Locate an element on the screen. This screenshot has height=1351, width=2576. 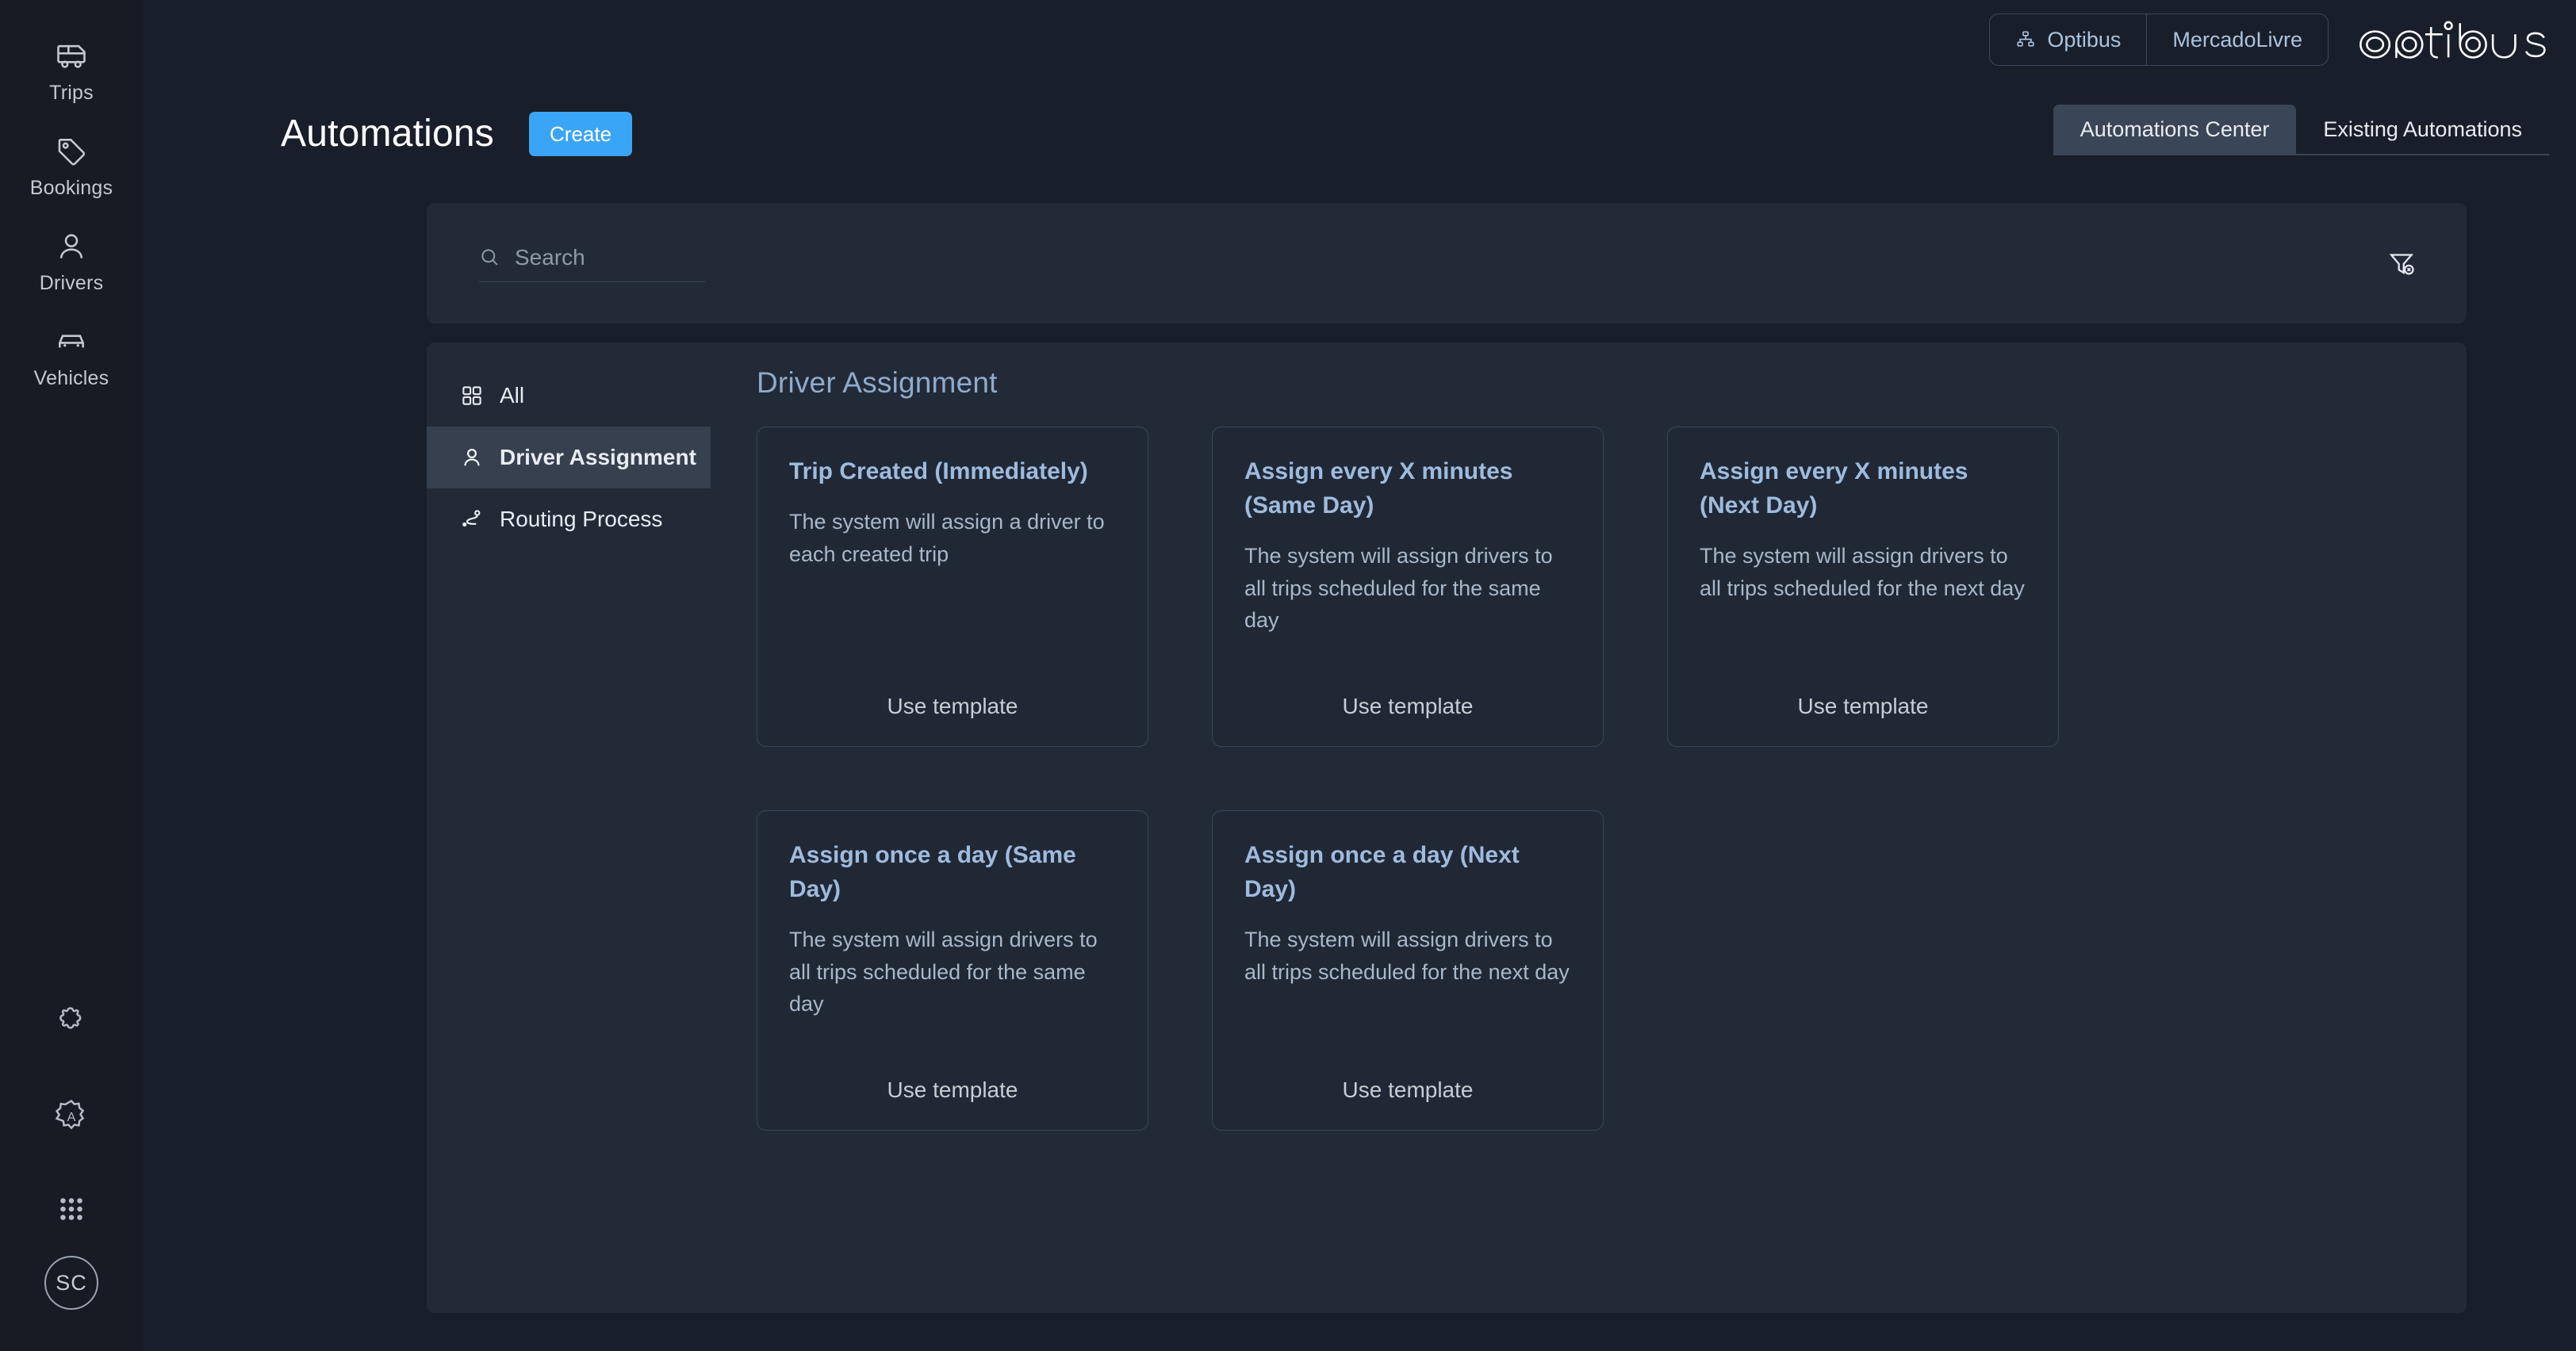
filter-clear-icon is located at coordinates (2402, 263).